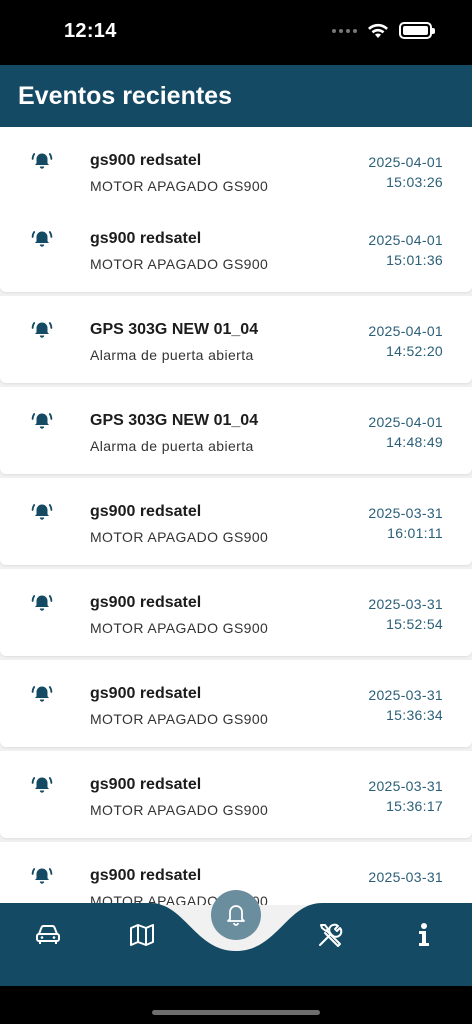 The height and width of the screenshot is (1024, 472). Describe the element at coordinates (125, 96) in the screenshot. I see `page-title: Eventos recientes` at that location.